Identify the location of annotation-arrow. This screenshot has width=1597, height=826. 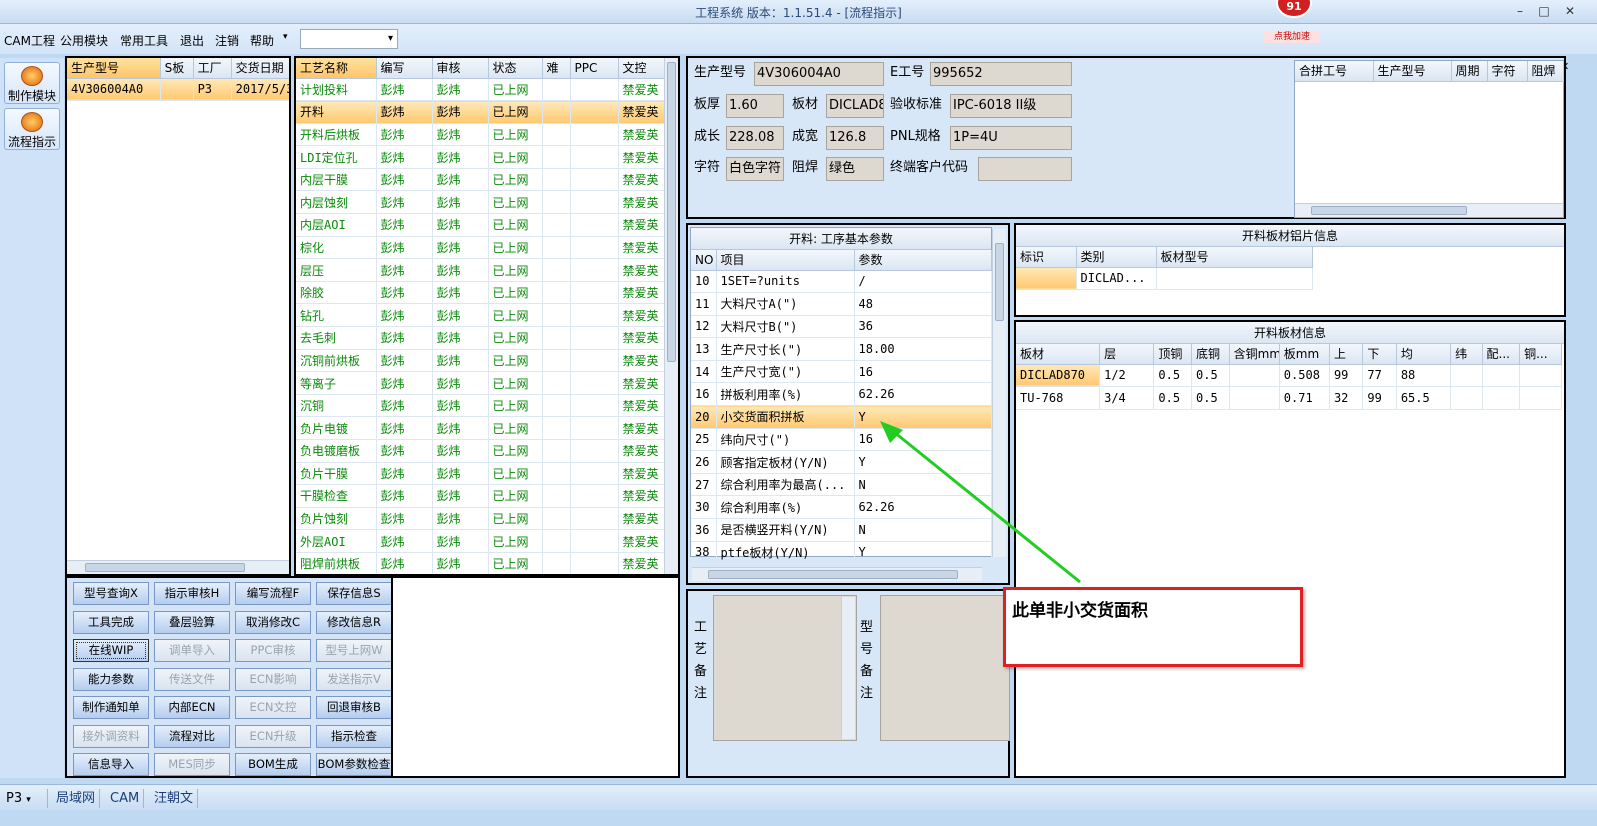
(980, 502).